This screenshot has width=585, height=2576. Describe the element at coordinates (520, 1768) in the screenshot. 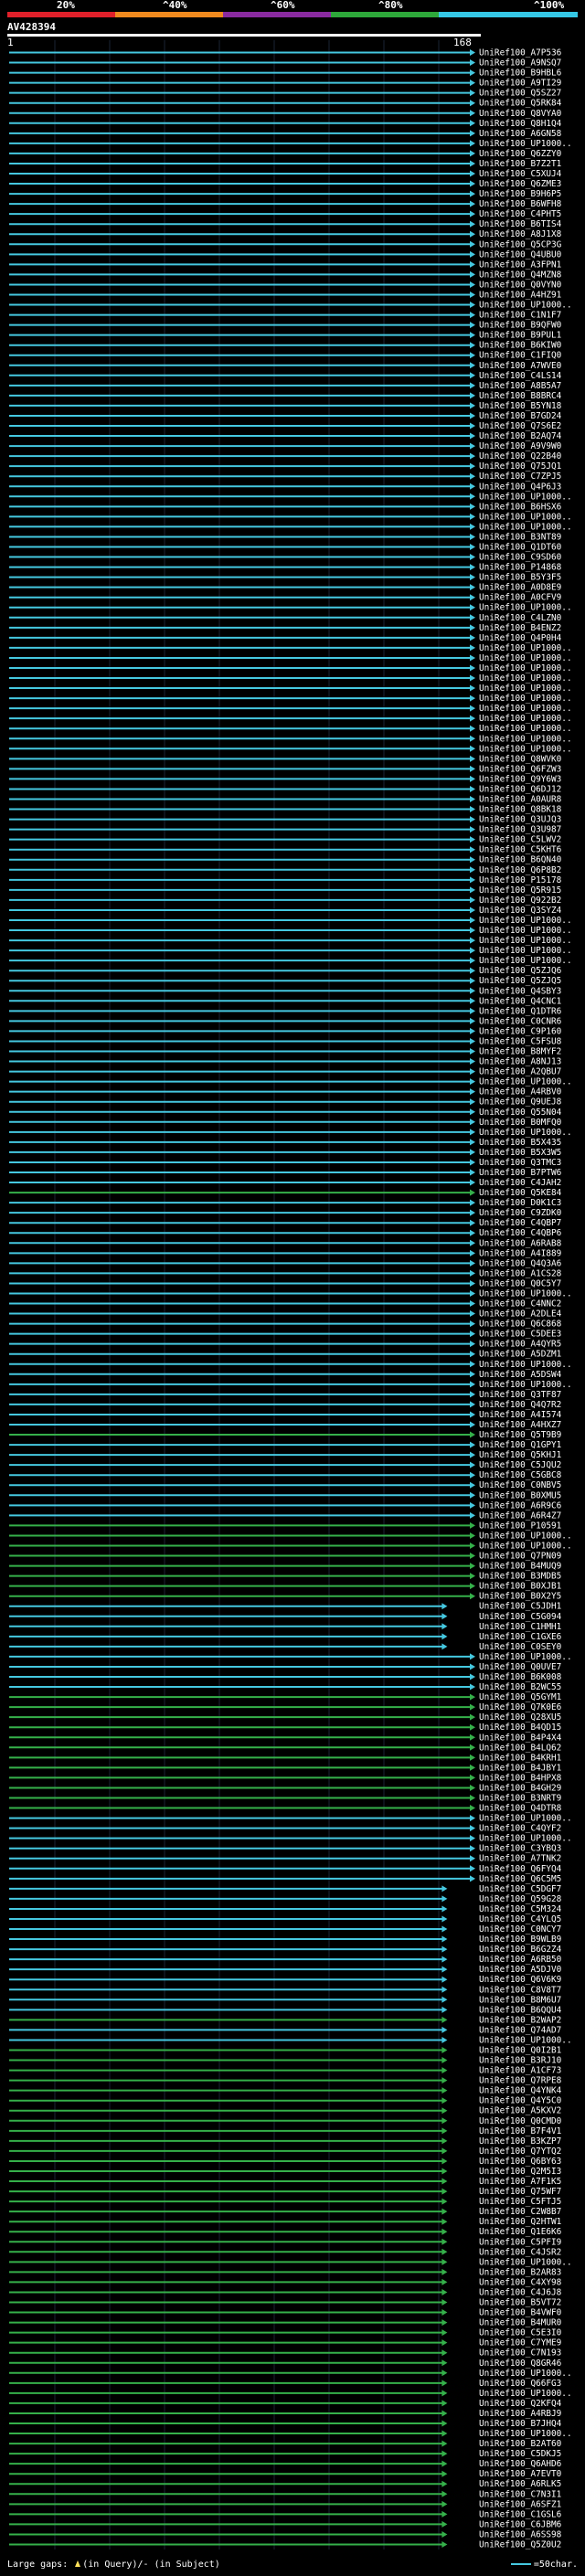

I see `hit-label: UniRef100_B4JBY1` at that location.